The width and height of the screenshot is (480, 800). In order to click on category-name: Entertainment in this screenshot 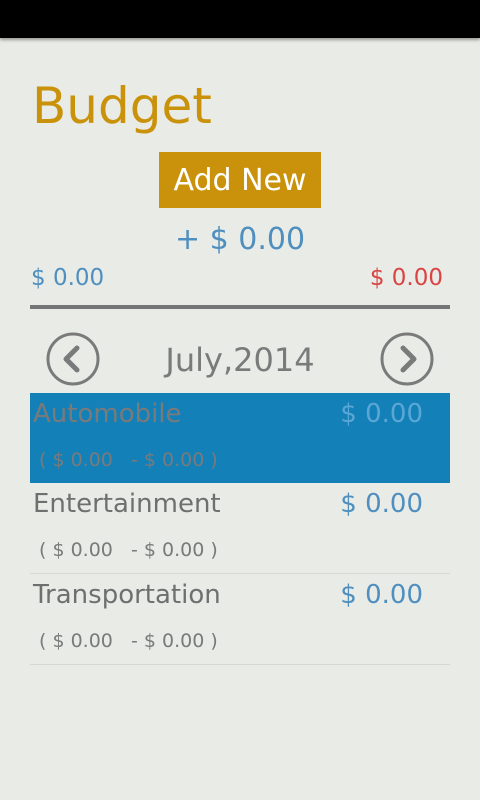, I will do `click(127, 504)`.